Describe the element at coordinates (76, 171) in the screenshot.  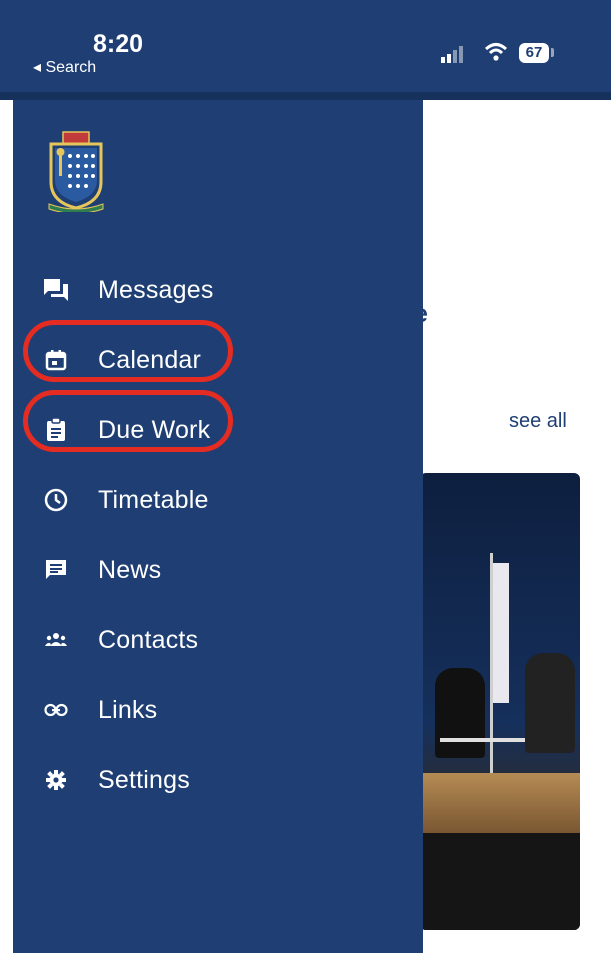
I see `school-crest-logo` at that location.